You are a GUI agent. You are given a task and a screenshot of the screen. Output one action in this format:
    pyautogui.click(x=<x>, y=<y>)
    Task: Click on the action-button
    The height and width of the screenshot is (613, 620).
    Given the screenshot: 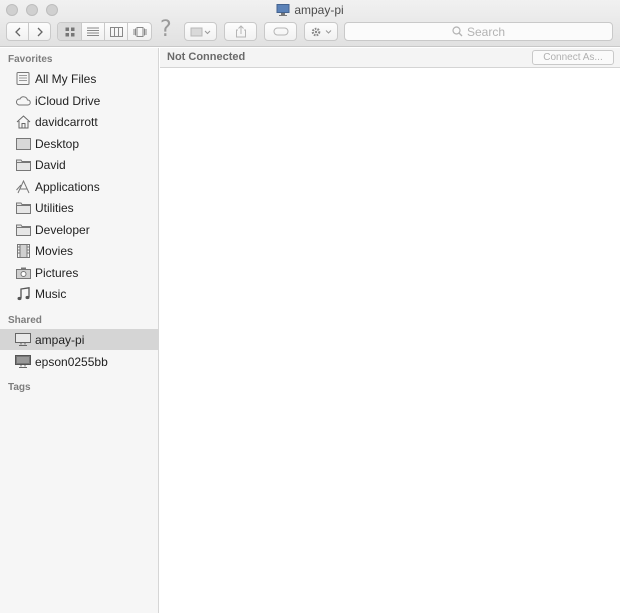 What is the action you would take?
    pyautogui.click(x=321, y=31)
    